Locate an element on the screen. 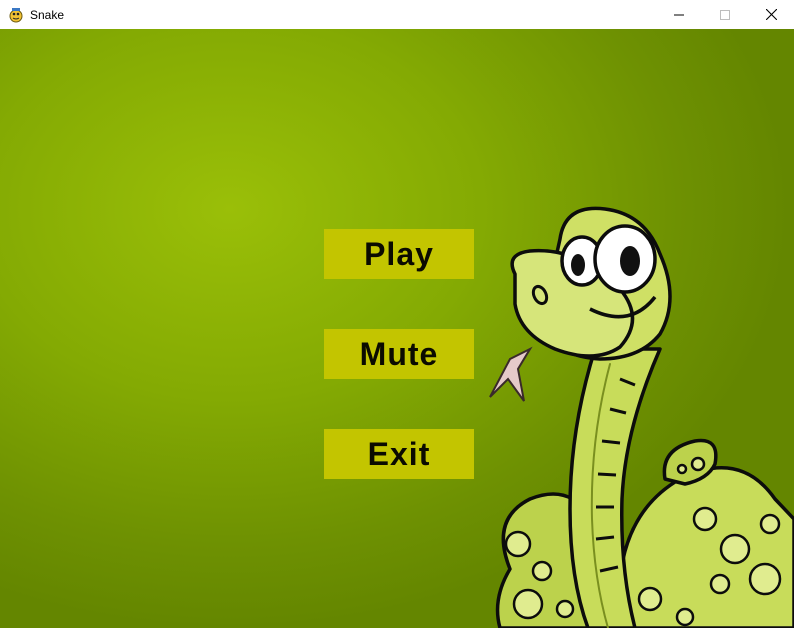 Image resolution: width=794 pixels, height=628 pixels. play-button: Play is located at coordinates (399, 254).